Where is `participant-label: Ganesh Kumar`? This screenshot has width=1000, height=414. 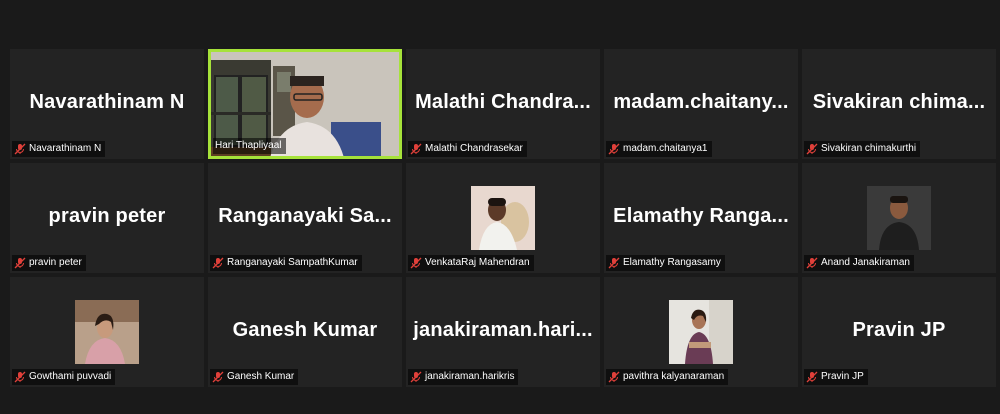
participant-label: Ganesh Kumar is located at coordinates (254, 377).